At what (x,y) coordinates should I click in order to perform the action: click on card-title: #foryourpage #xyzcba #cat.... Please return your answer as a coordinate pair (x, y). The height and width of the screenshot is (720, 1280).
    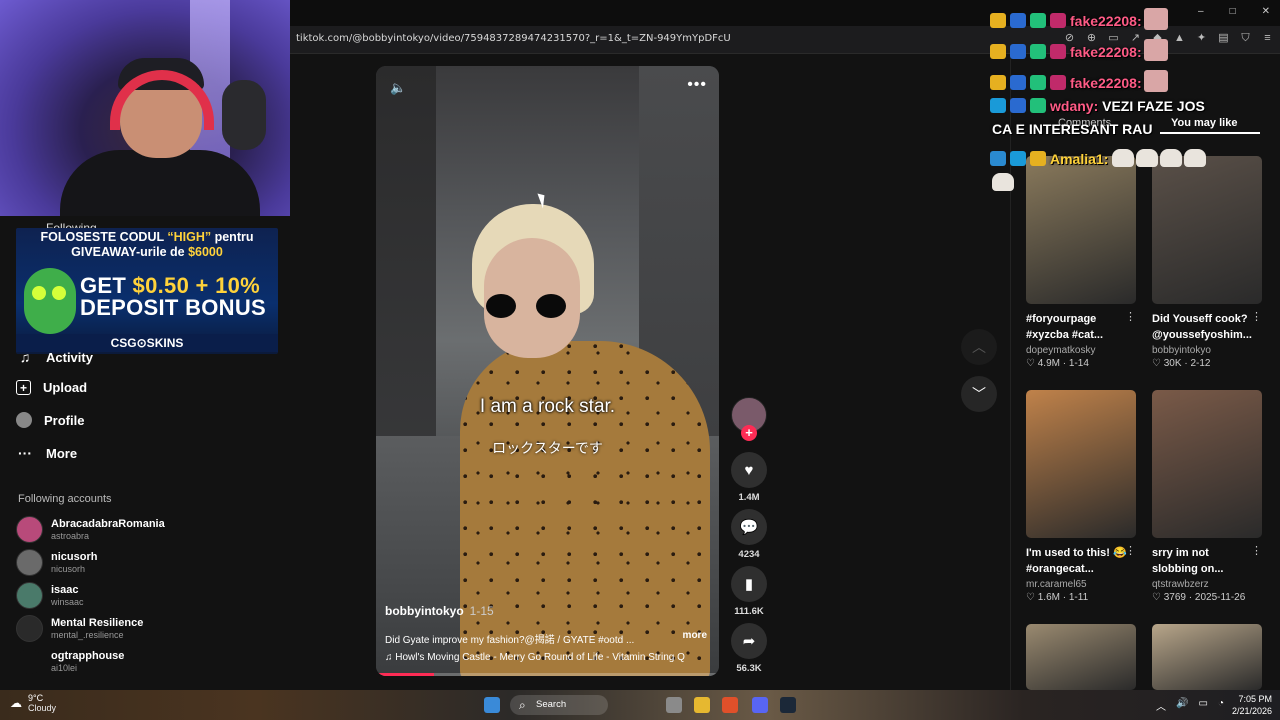
    Looking at the image, I should click on (1065, 327).